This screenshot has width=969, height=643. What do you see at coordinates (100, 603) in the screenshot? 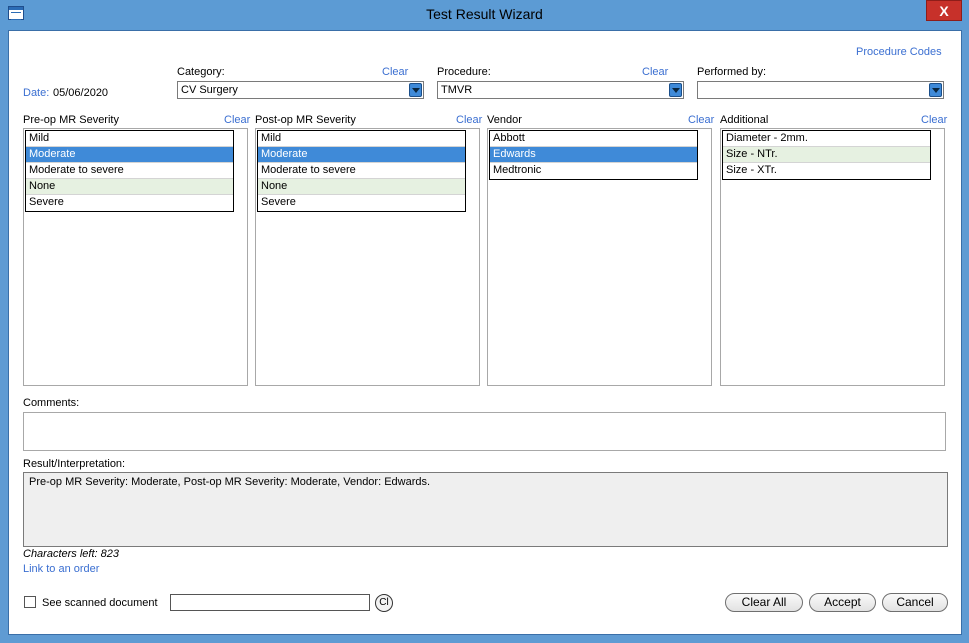
I see `see-scanned-label: See scanned document` at bounding box center [100, 603].